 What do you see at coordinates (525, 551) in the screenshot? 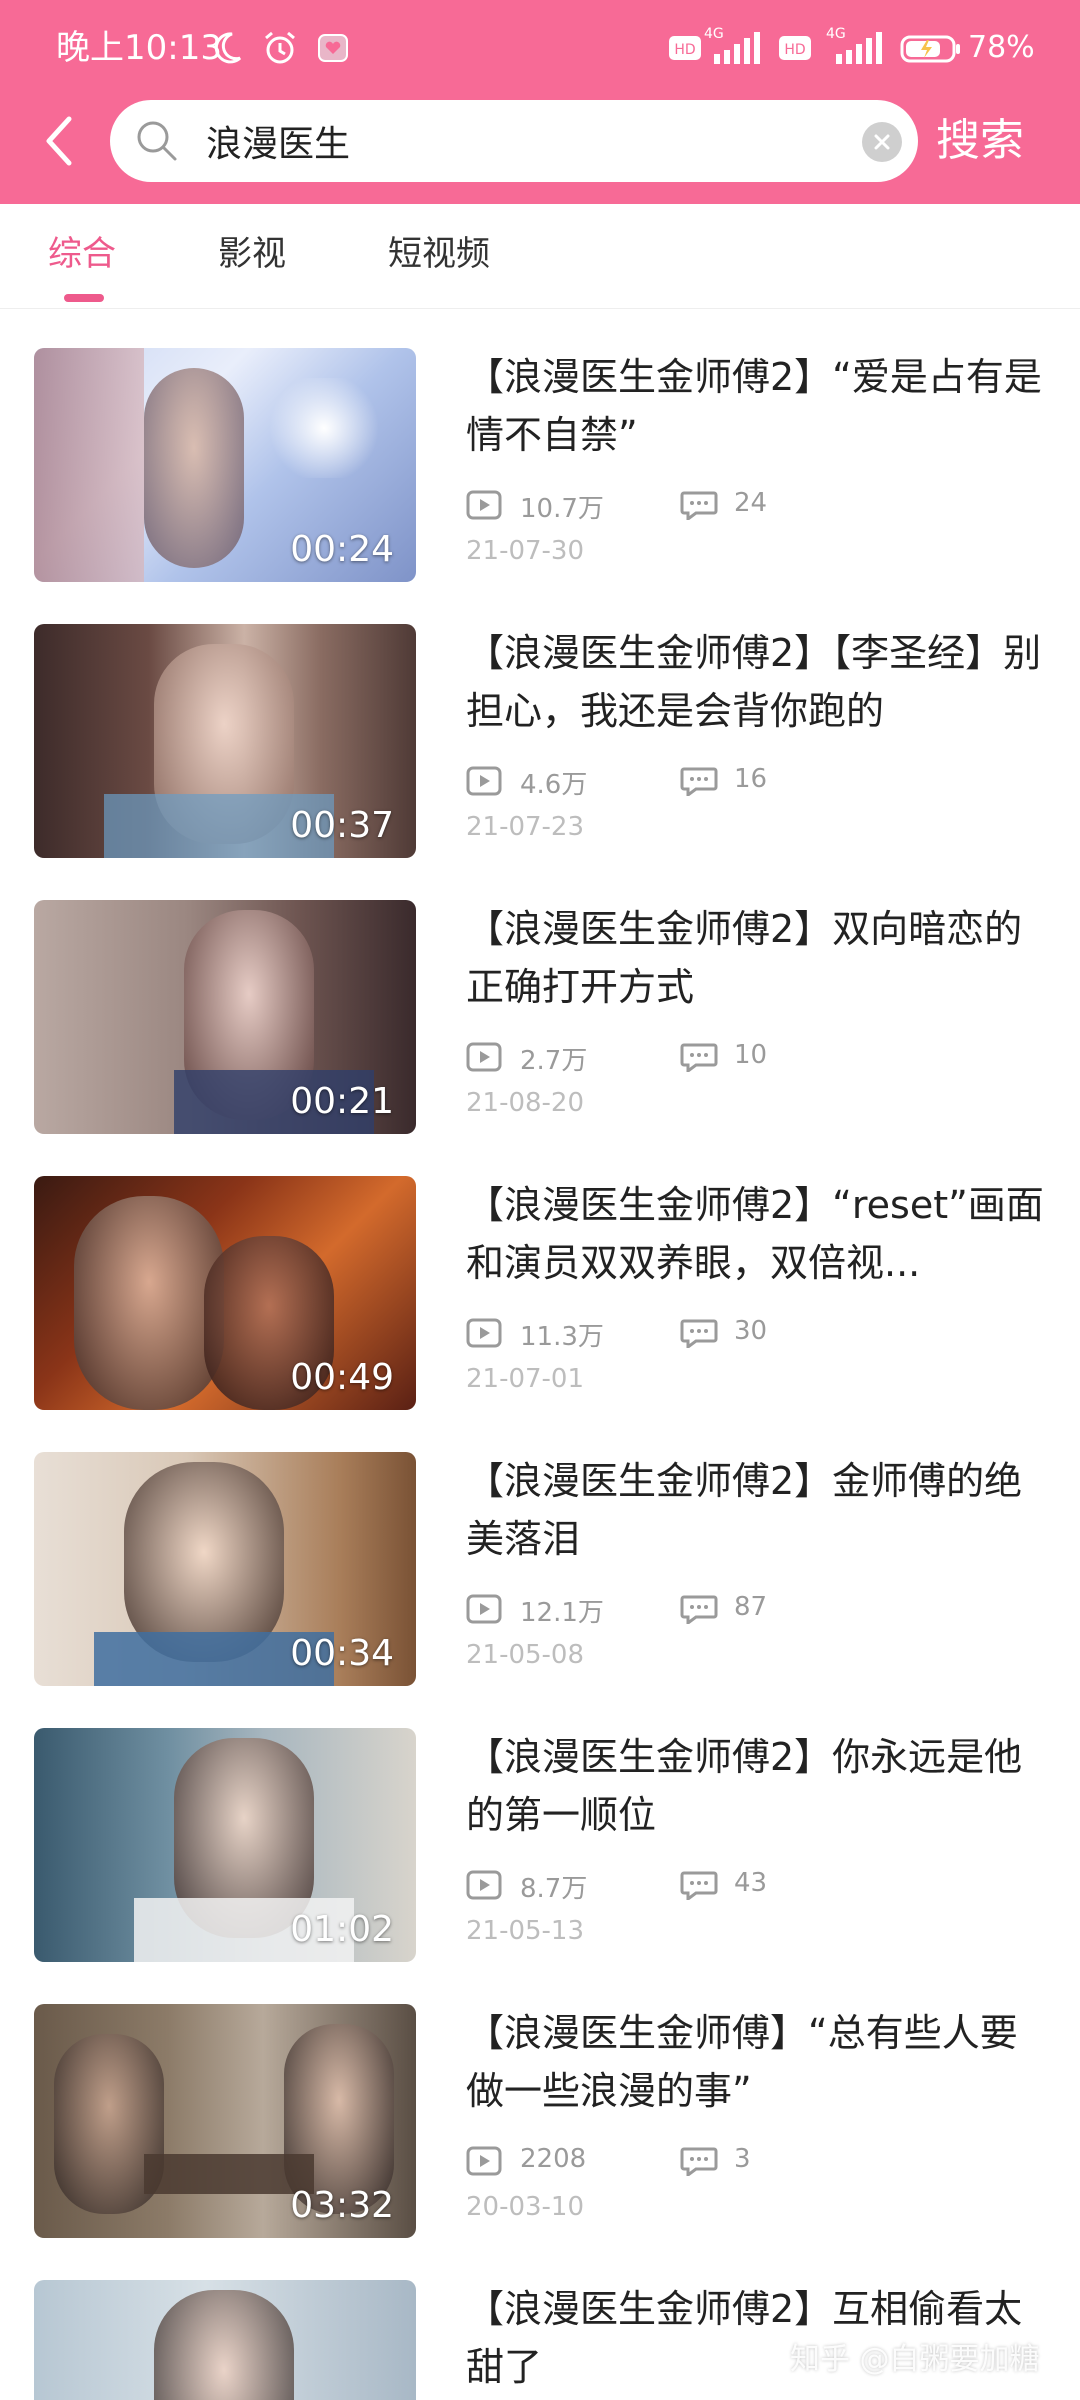
I see `video-date: 21-07-30` at bounding box center [525, 551].